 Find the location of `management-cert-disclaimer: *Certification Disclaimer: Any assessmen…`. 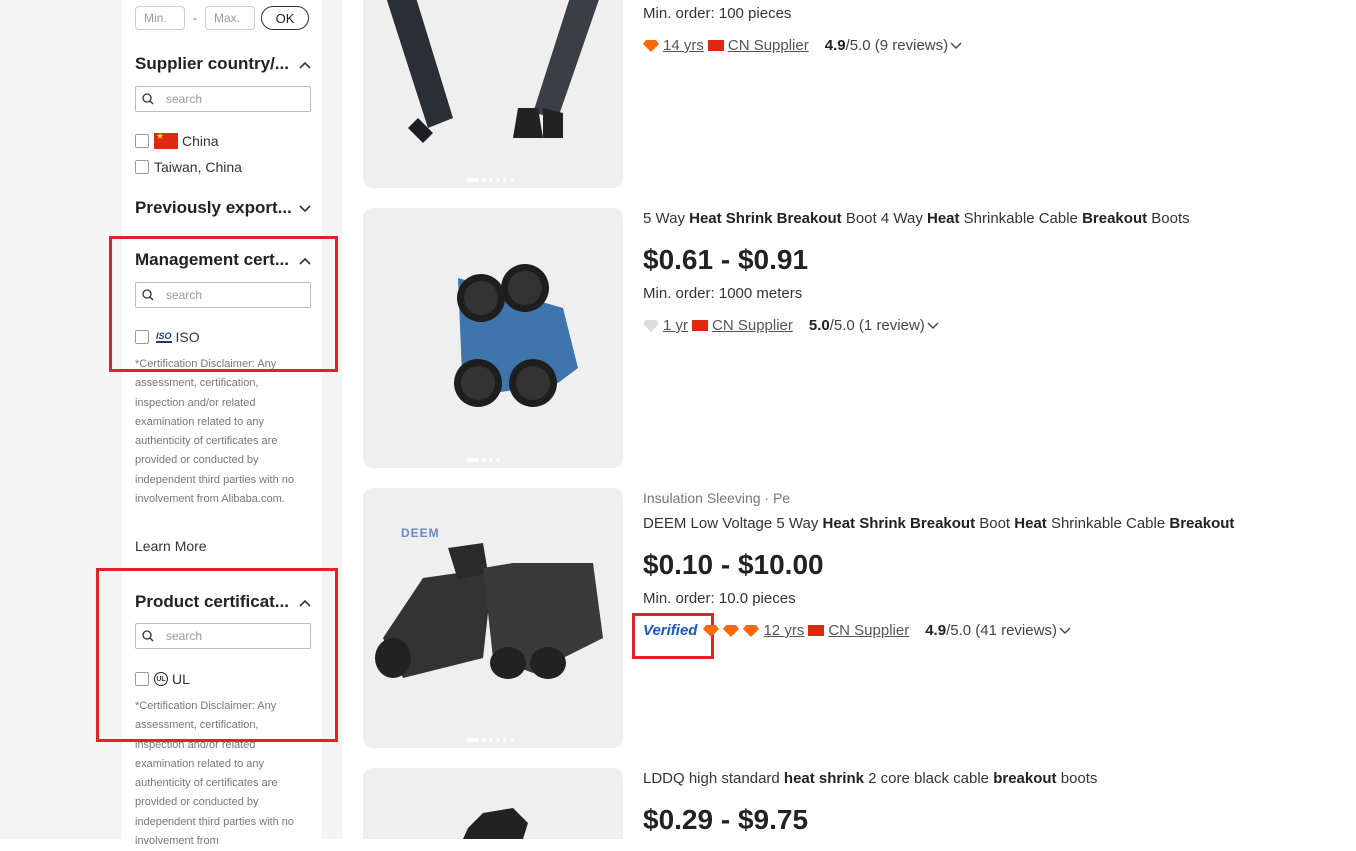

management-cert-disclaimer: *Certification Disclaimer: Any assessmen… is located at coordinates (214, 432).